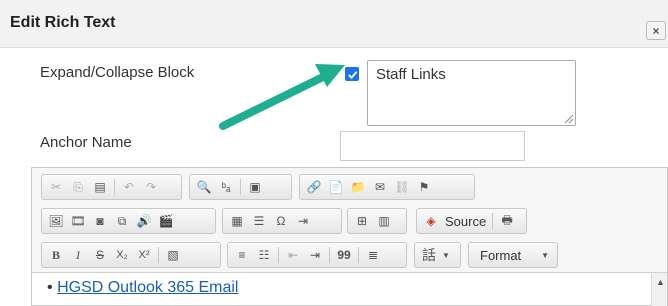 Image resolution: width=668 pixels, height=306 pixels. I want to click on horizontal-rule-icon: ☰, so click(259, 221).